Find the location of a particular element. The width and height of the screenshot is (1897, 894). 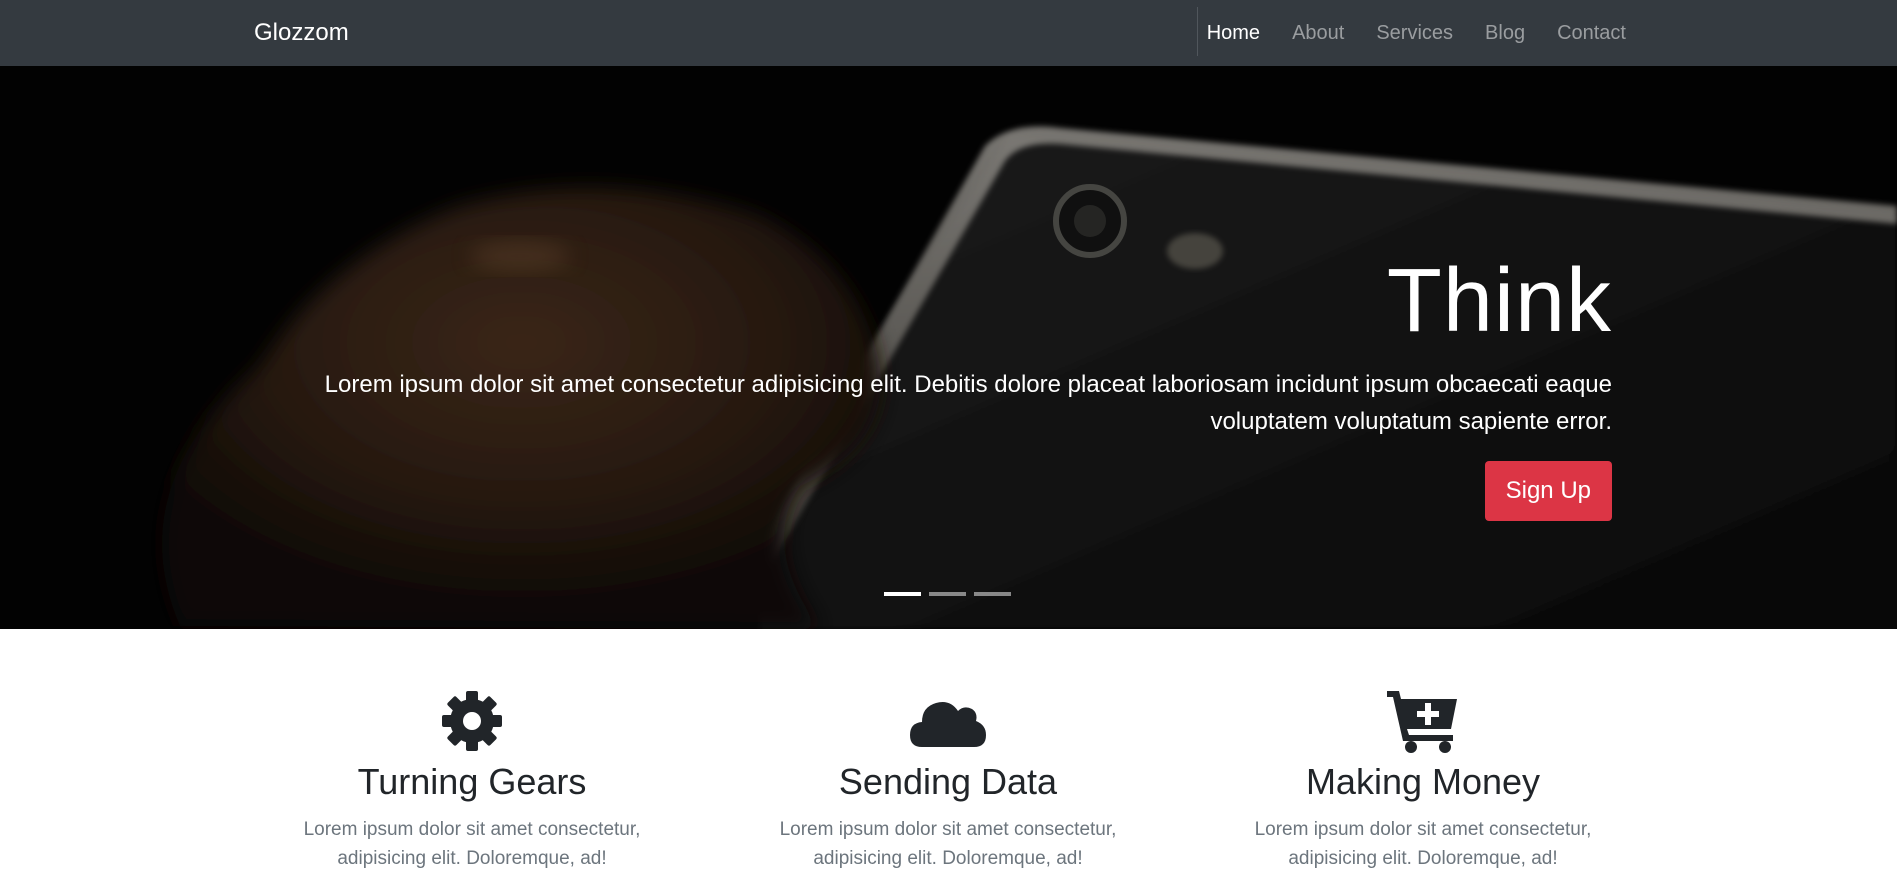

feature-title: Sending Data is located at coordinates (948, 781).